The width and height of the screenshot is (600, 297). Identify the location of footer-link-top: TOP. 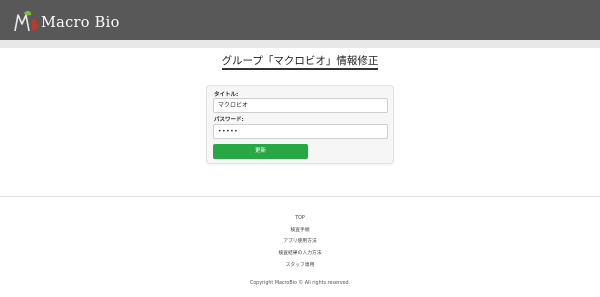
(300, 219).